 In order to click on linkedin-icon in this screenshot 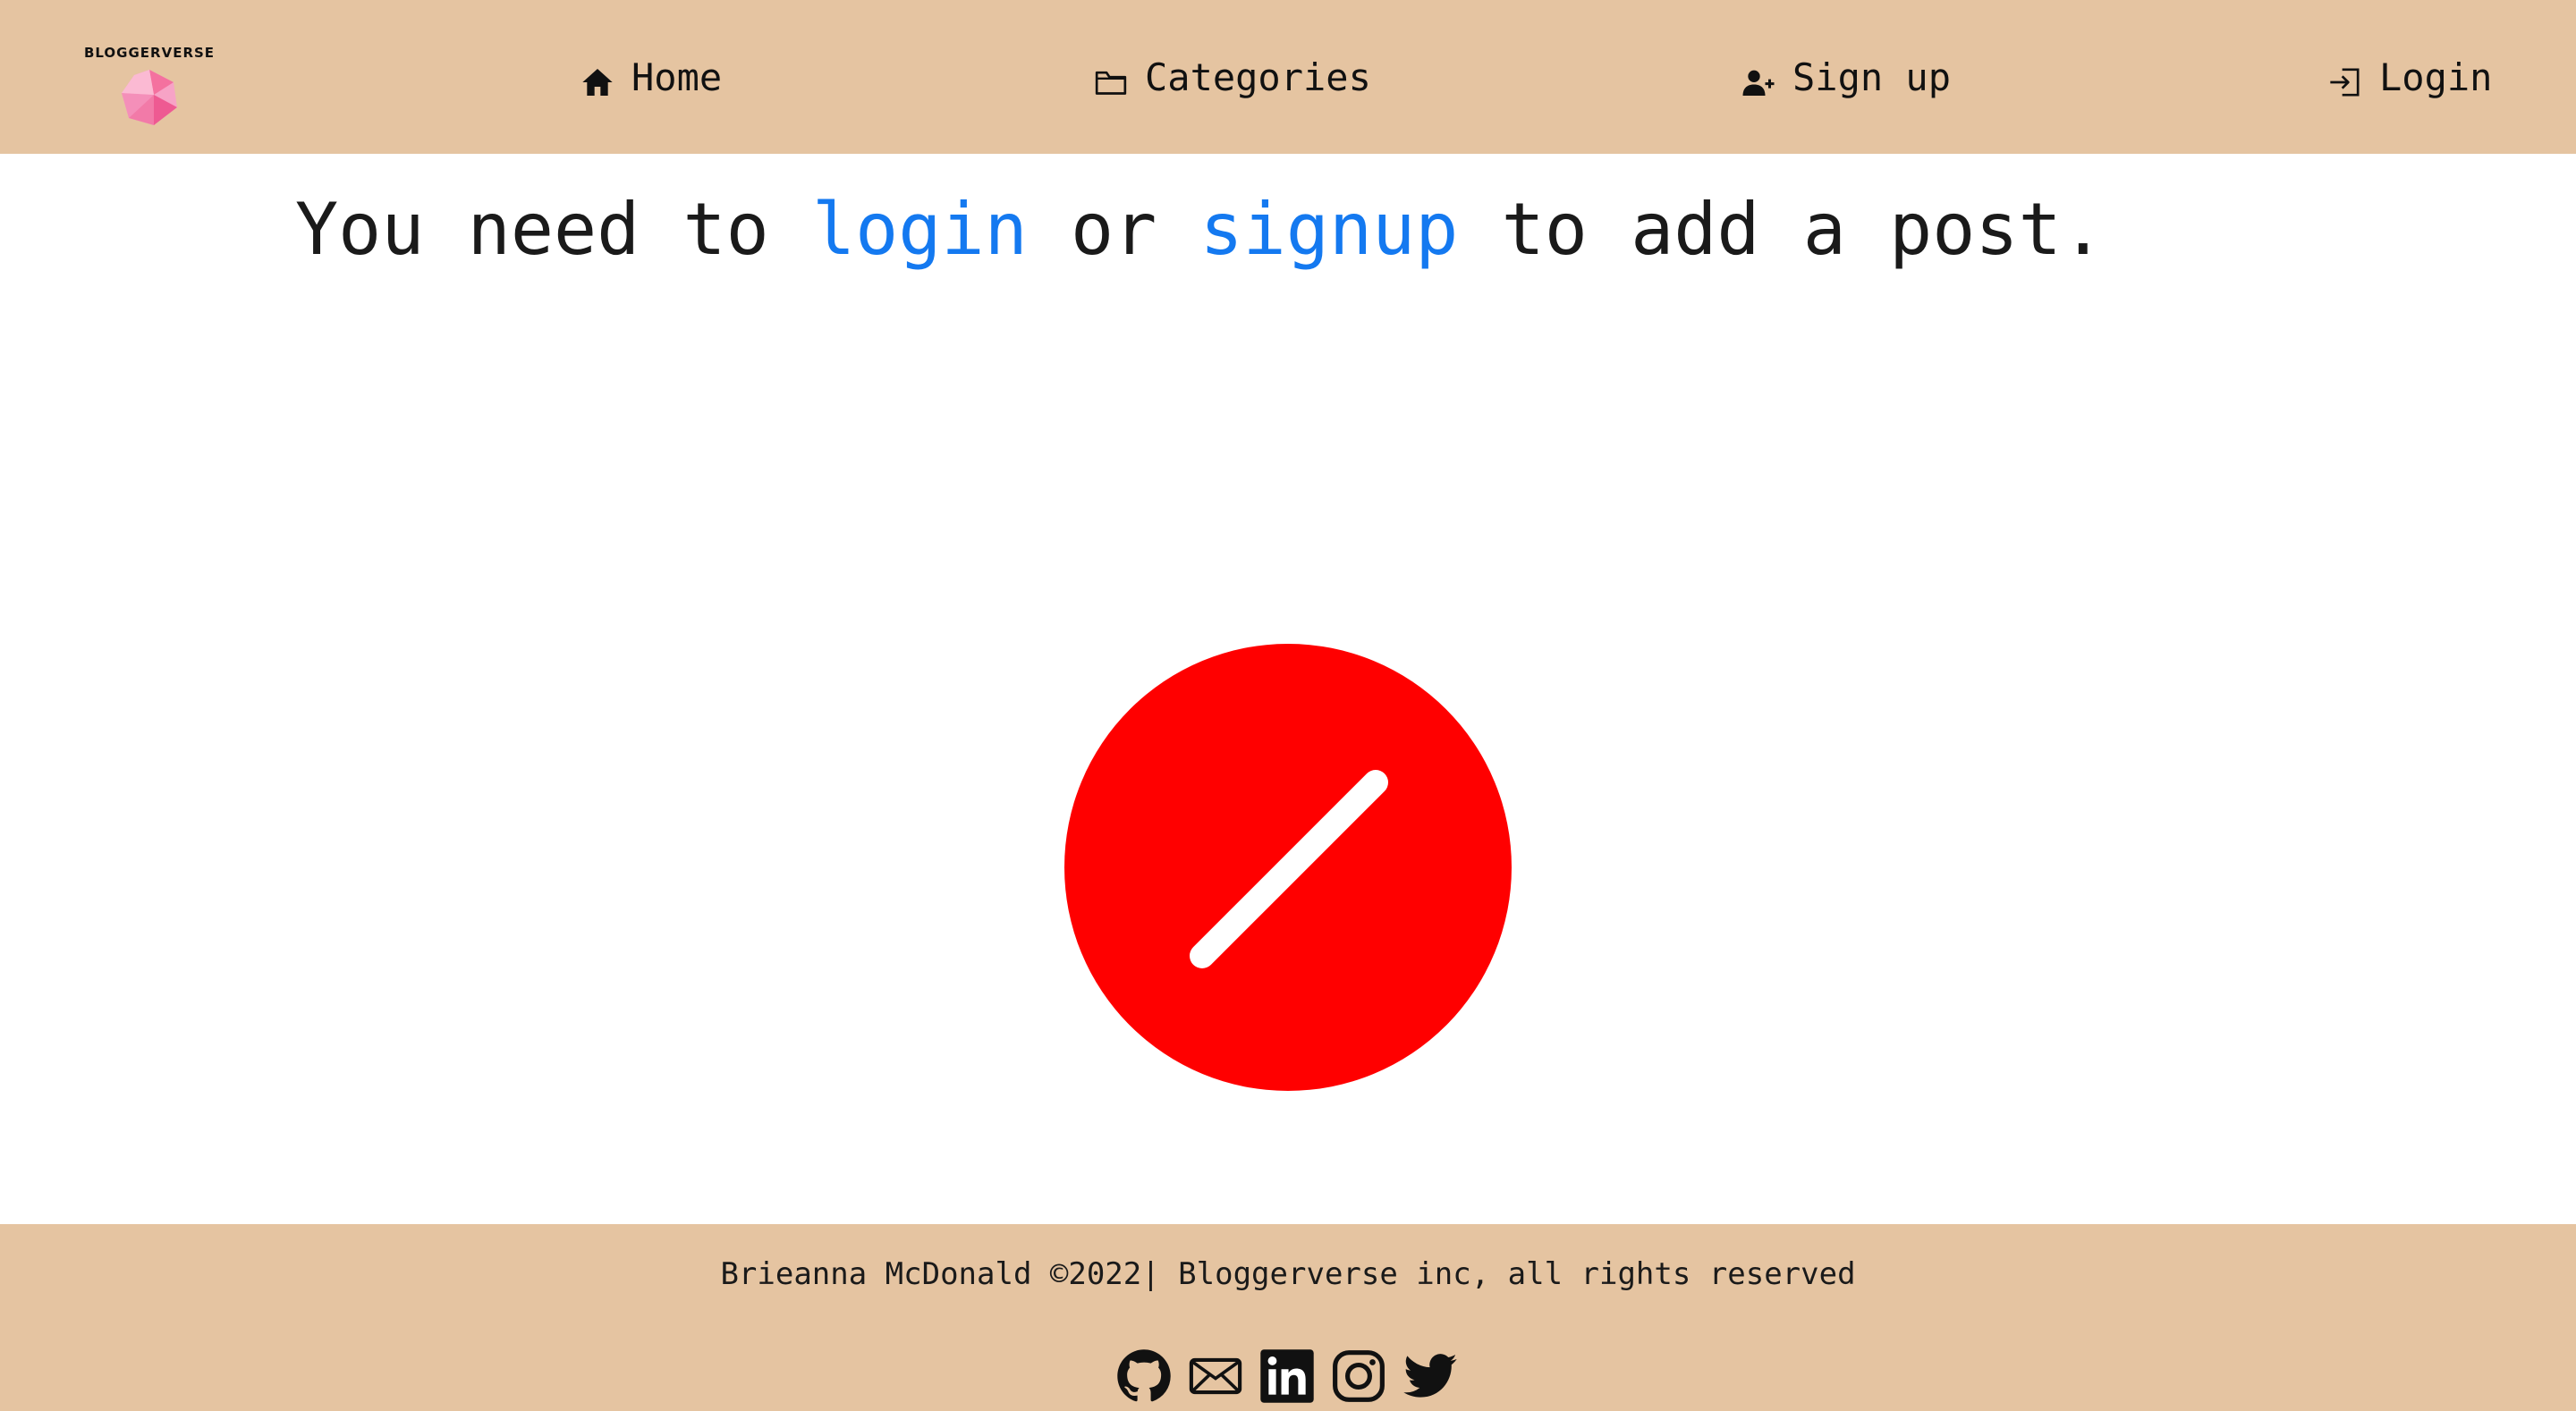, I will do `click(1287, 1376)`.